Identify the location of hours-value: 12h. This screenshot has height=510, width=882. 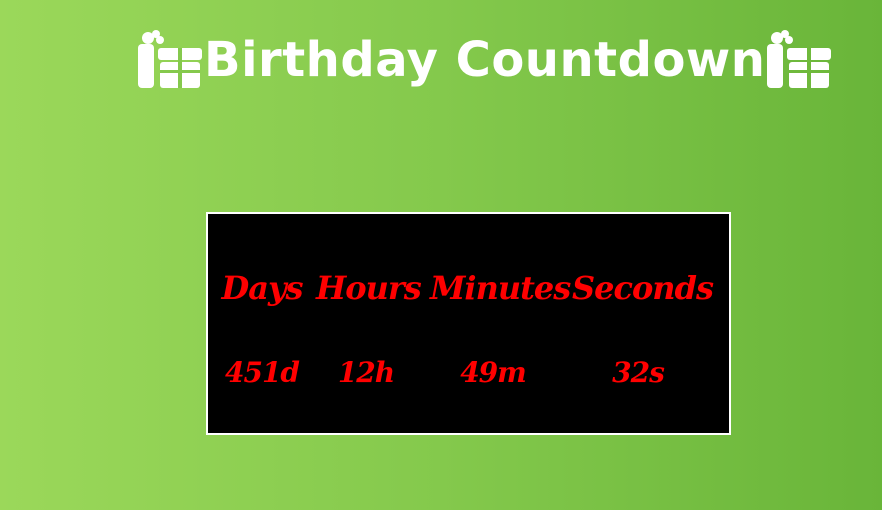
(366, 372).